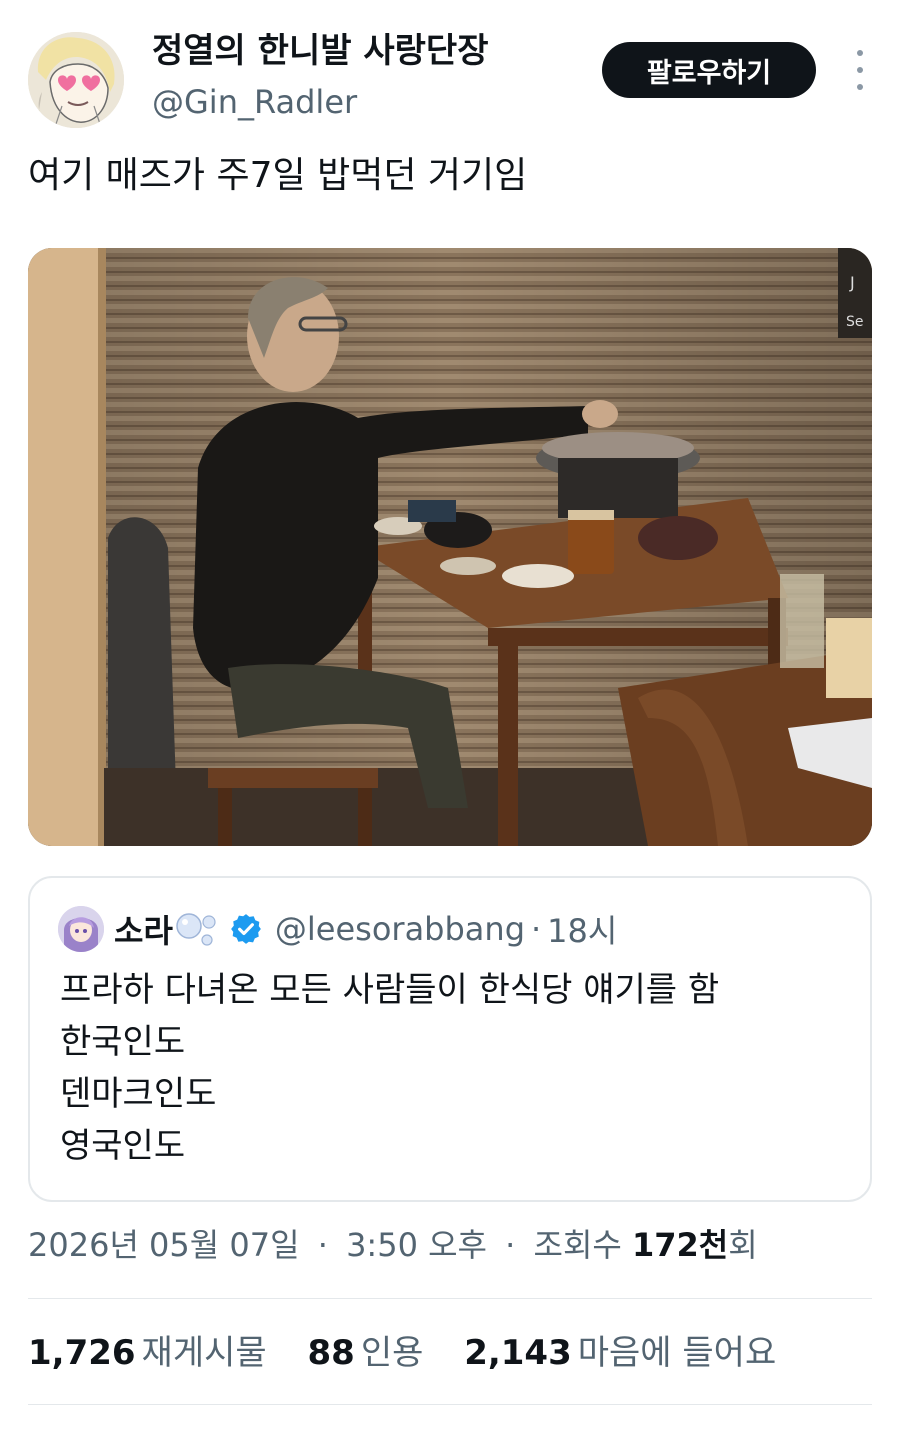 Image resolution: width=900 pixels, height=1432 pixels. What do you see at coordinates (143, 929) in the screenshot?
I see `quoted-author-name: 소라` at bounding box center [143, 929].